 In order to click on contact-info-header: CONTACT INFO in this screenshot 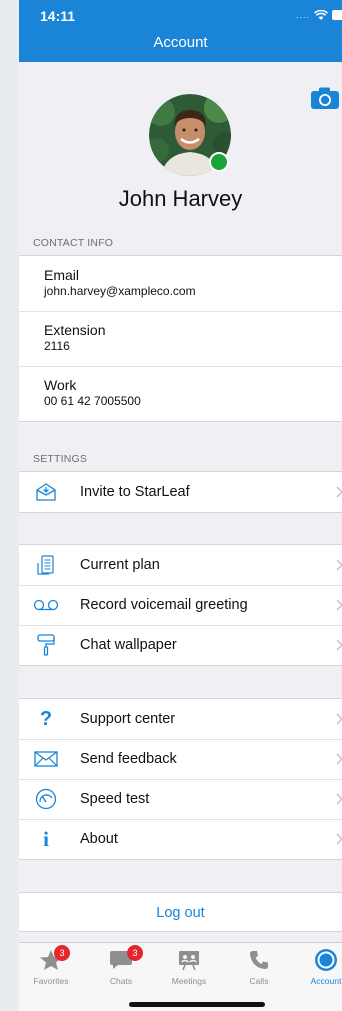, I will do `click(73, 243)`.